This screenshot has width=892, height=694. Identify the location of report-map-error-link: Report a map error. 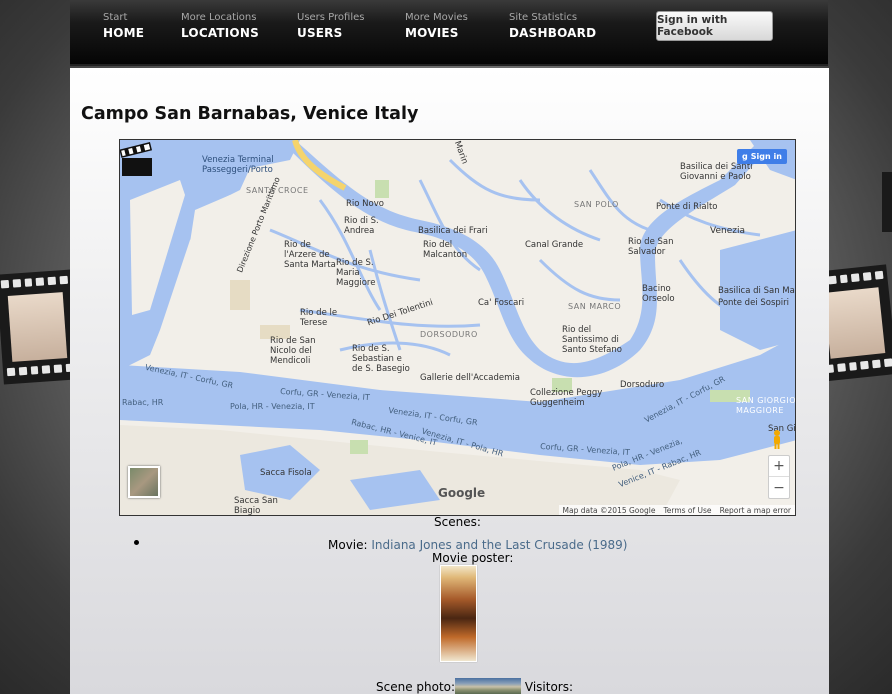
(755, 510).